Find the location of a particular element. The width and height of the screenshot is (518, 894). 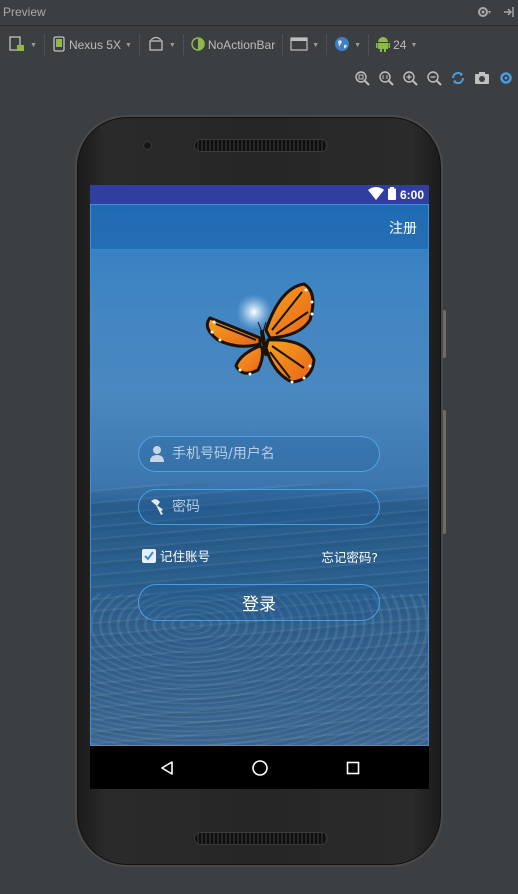

back-icon is located at coordinates (167, 768).